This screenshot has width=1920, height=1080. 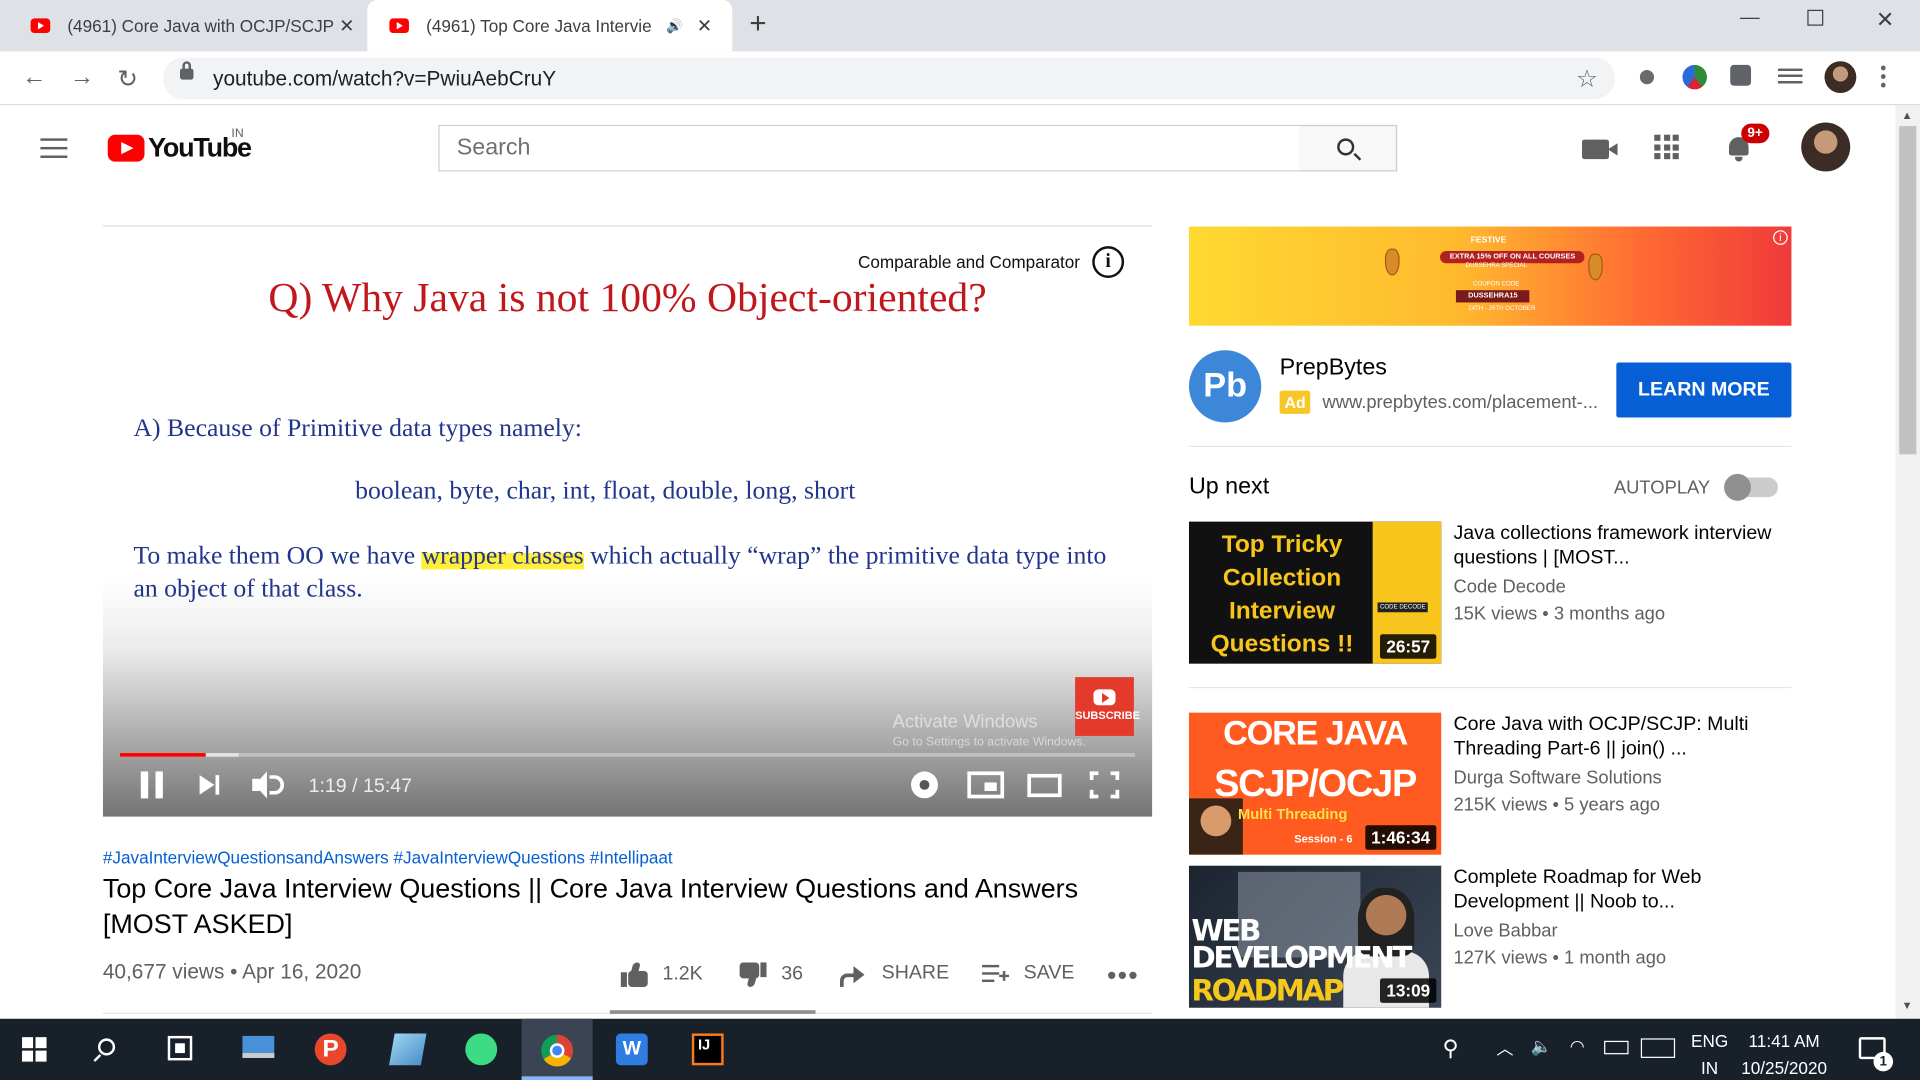 I want to click on task-view-icon, so click(x=180, y=1048).